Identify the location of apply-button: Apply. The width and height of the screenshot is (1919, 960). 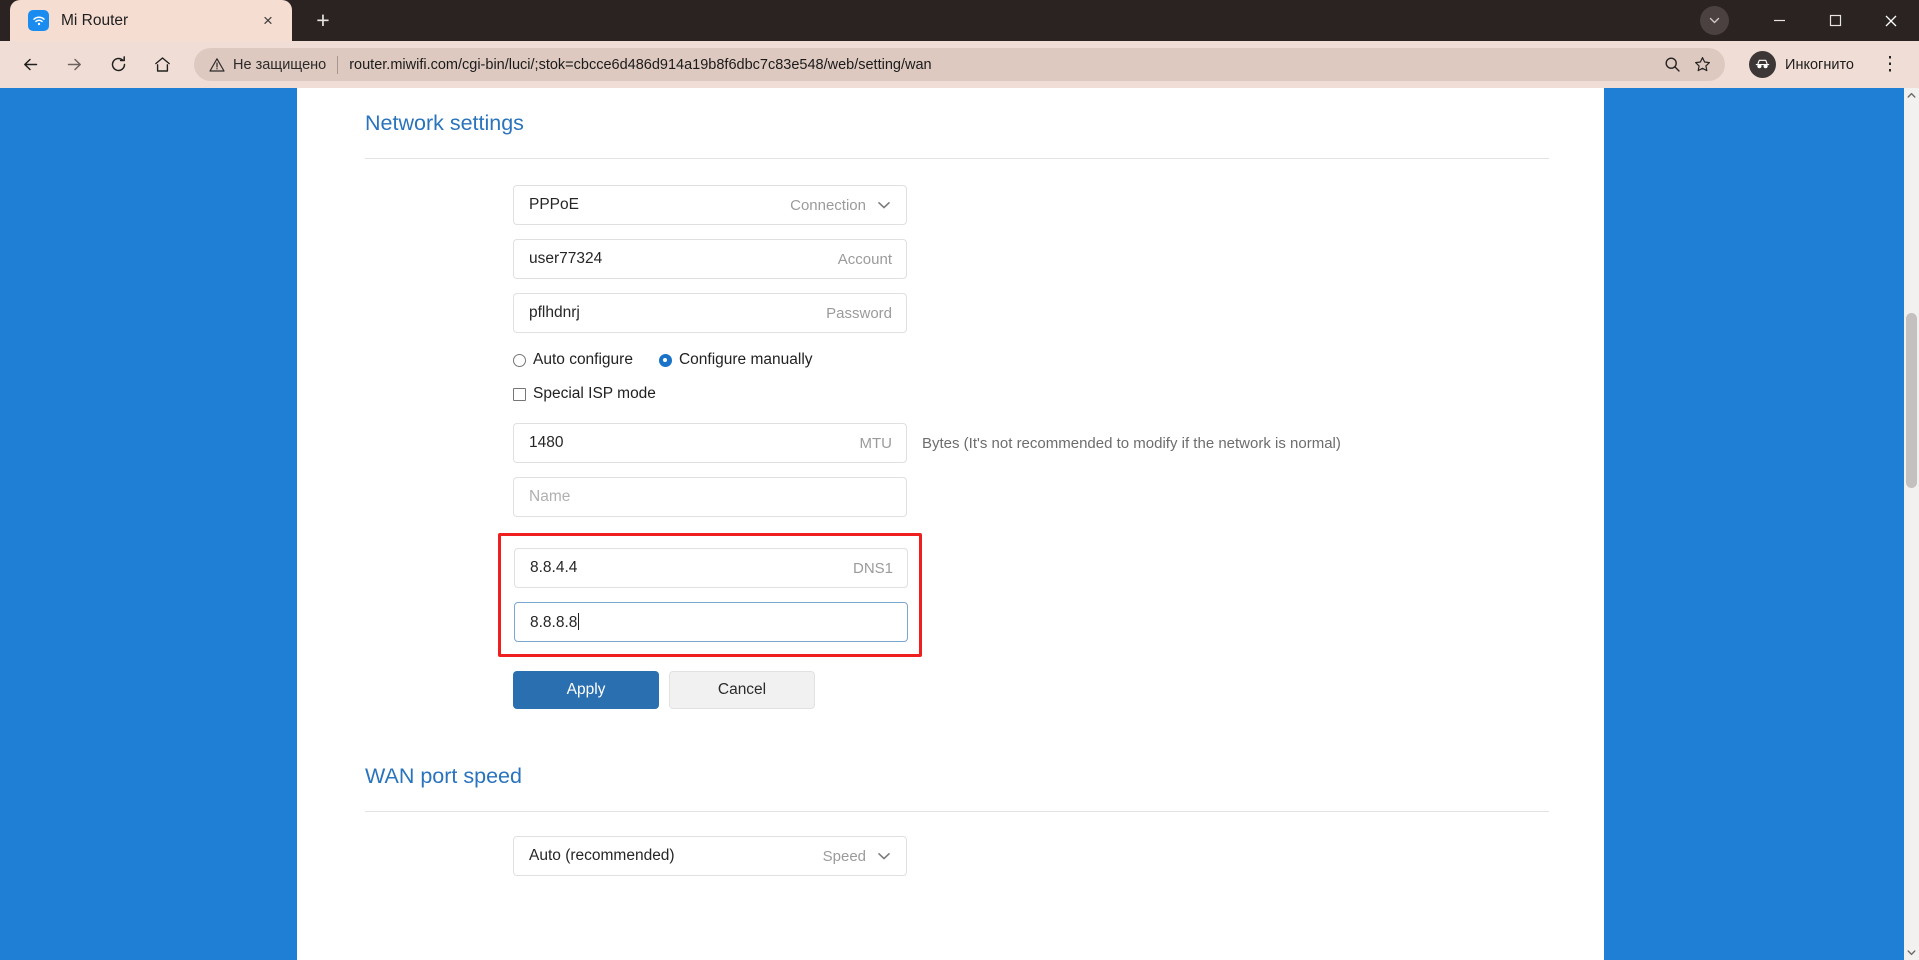
(586, 690).